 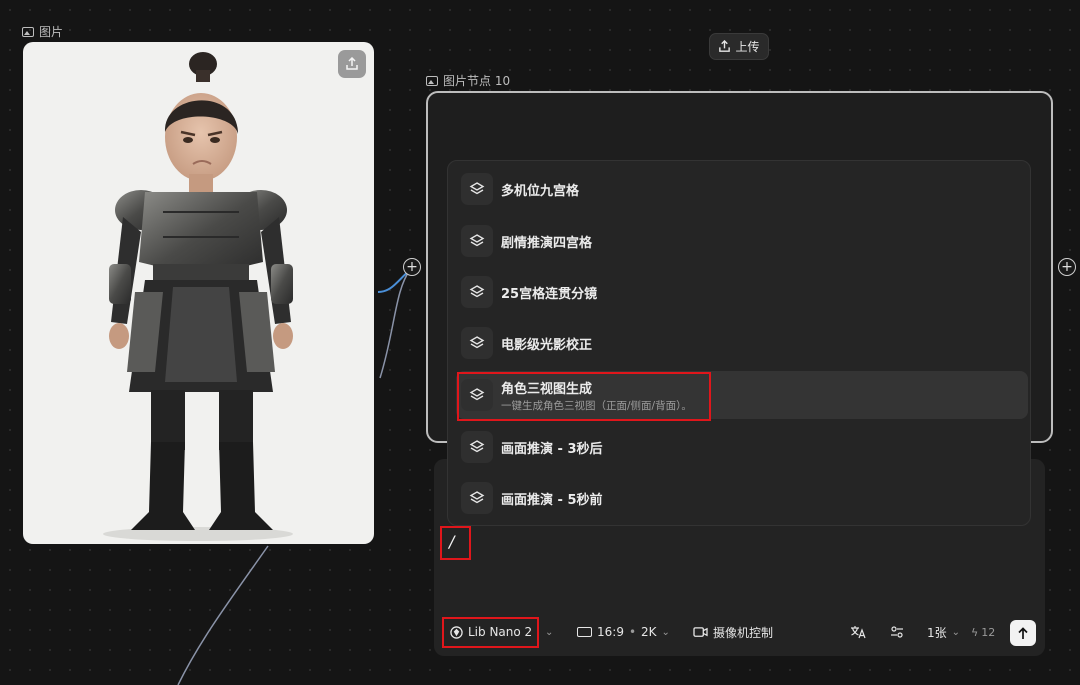 I want to click on arrow-up-icon, so click(x=1023, y=632).